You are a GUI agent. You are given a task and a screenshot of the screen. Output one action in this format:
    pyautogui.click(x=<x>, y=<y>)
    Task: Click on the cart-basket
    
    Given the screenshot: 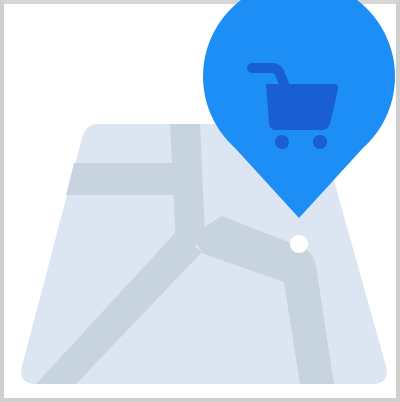 What is the action you would take?
    pyautogui.click(x=302, y=107)
    